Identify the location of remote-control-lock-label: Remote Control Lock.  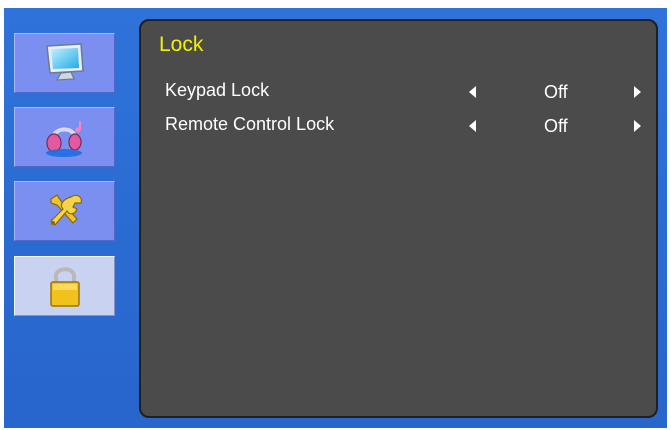
(250, 124).